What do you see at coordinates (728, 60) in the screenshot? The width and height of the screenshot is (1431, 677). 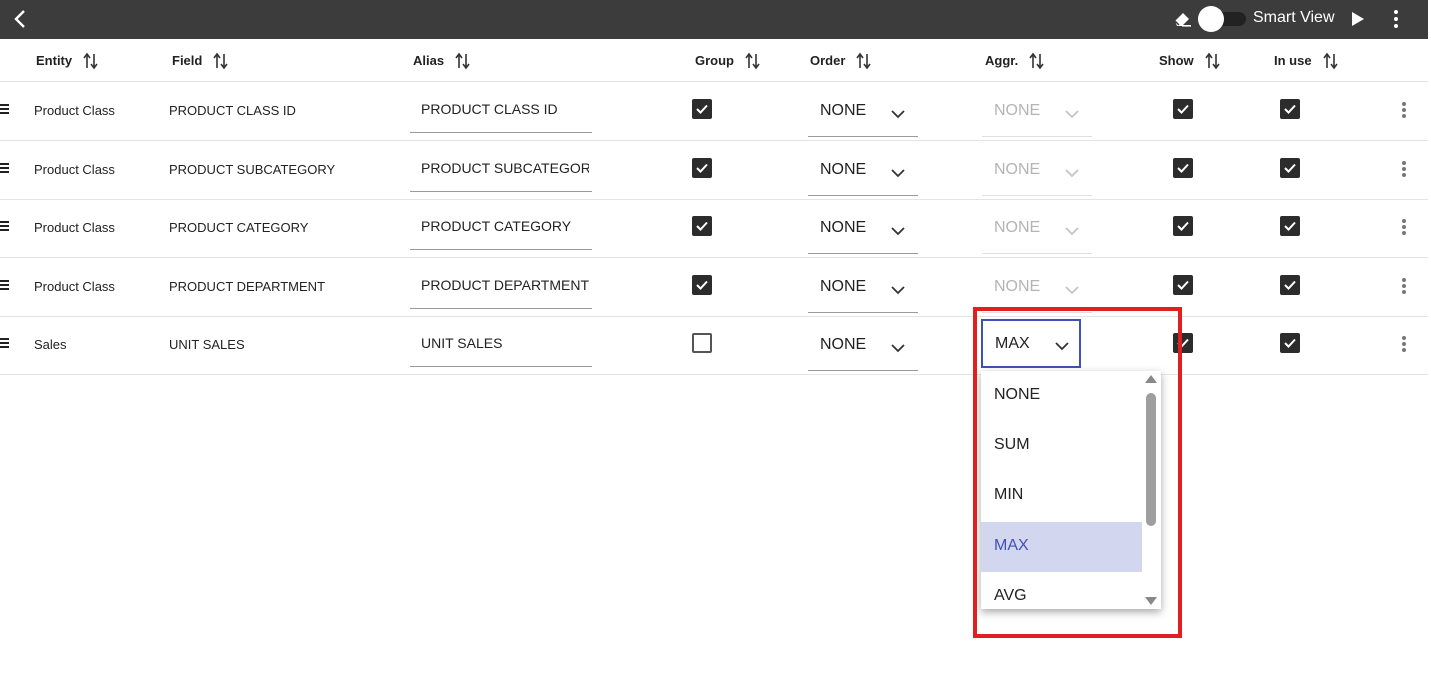 I see `column-header-group: Group` at bounding box center [728, 60].